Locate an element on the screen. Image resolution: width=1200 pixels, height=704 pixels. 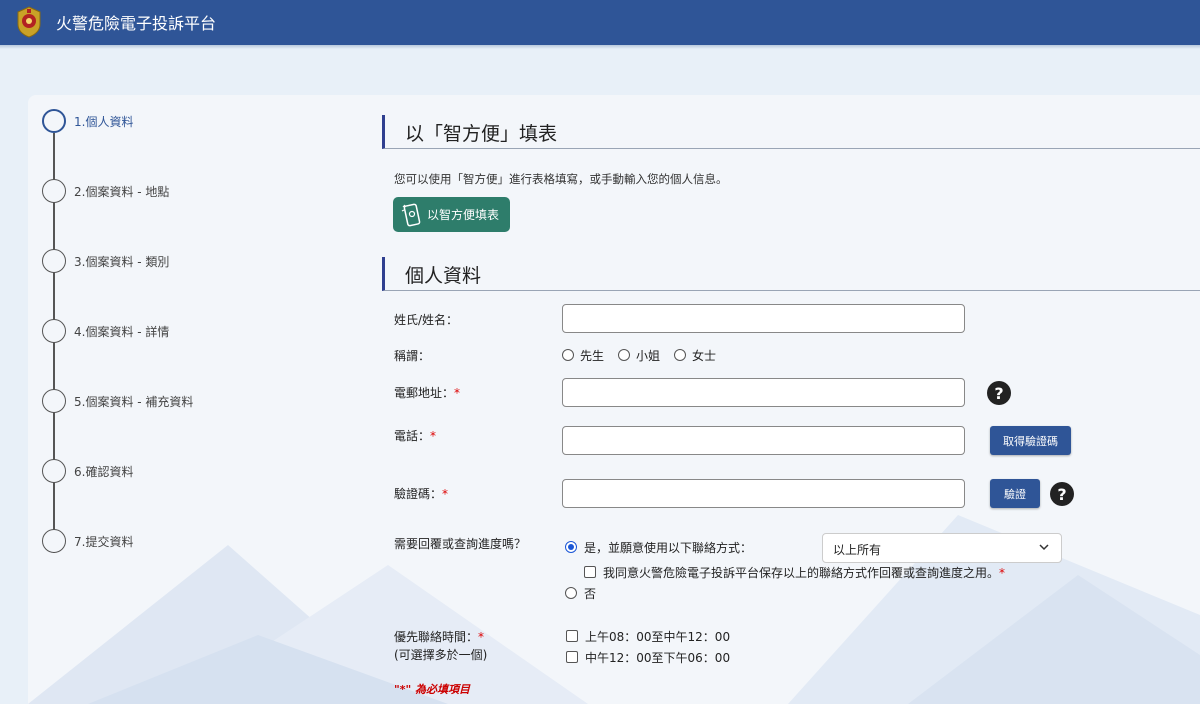
iamsmart-description: 您可以使用「智方便」進行表格填寫，或手動輸入您的個人信息。 is located at coordinates (561, 179).